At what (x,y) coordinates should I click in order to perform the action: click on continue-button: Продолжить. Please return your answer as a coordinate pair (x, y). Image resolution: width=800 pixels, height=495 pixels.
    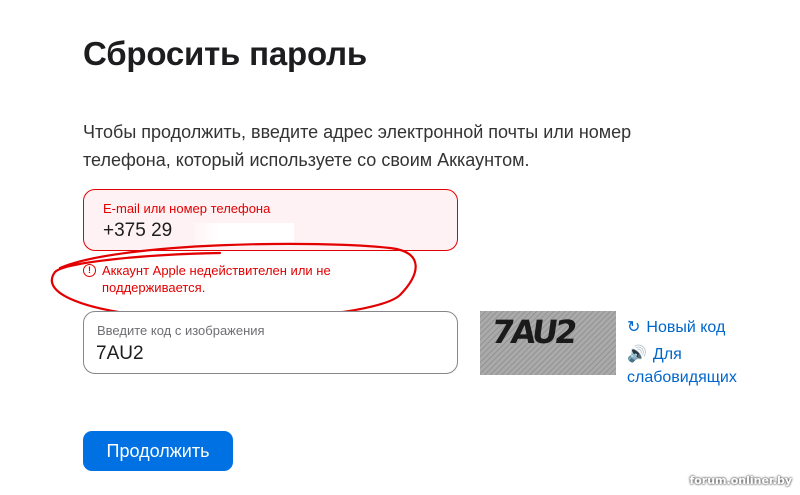
    Looking at the image, I should click on (158, 451).